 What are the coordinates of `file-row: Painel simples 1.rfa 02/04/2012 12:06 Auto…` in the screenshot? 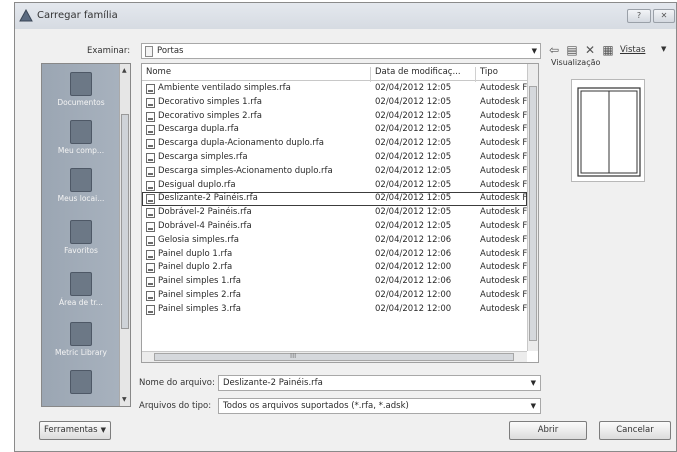 It's located at (334, 282).